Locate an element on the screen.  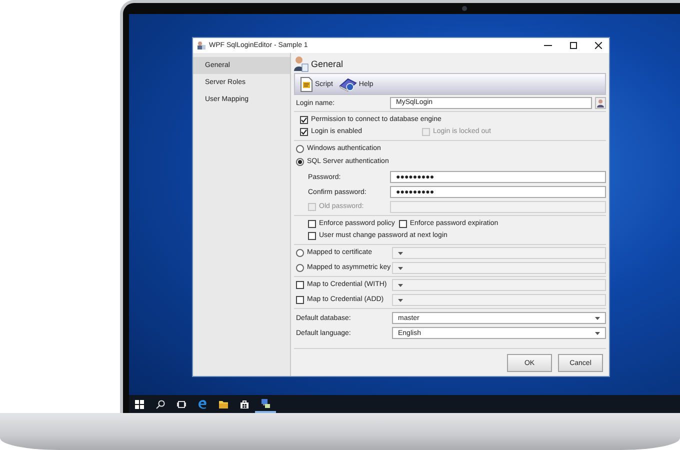
store-icon is located at coordinates (244, 404).